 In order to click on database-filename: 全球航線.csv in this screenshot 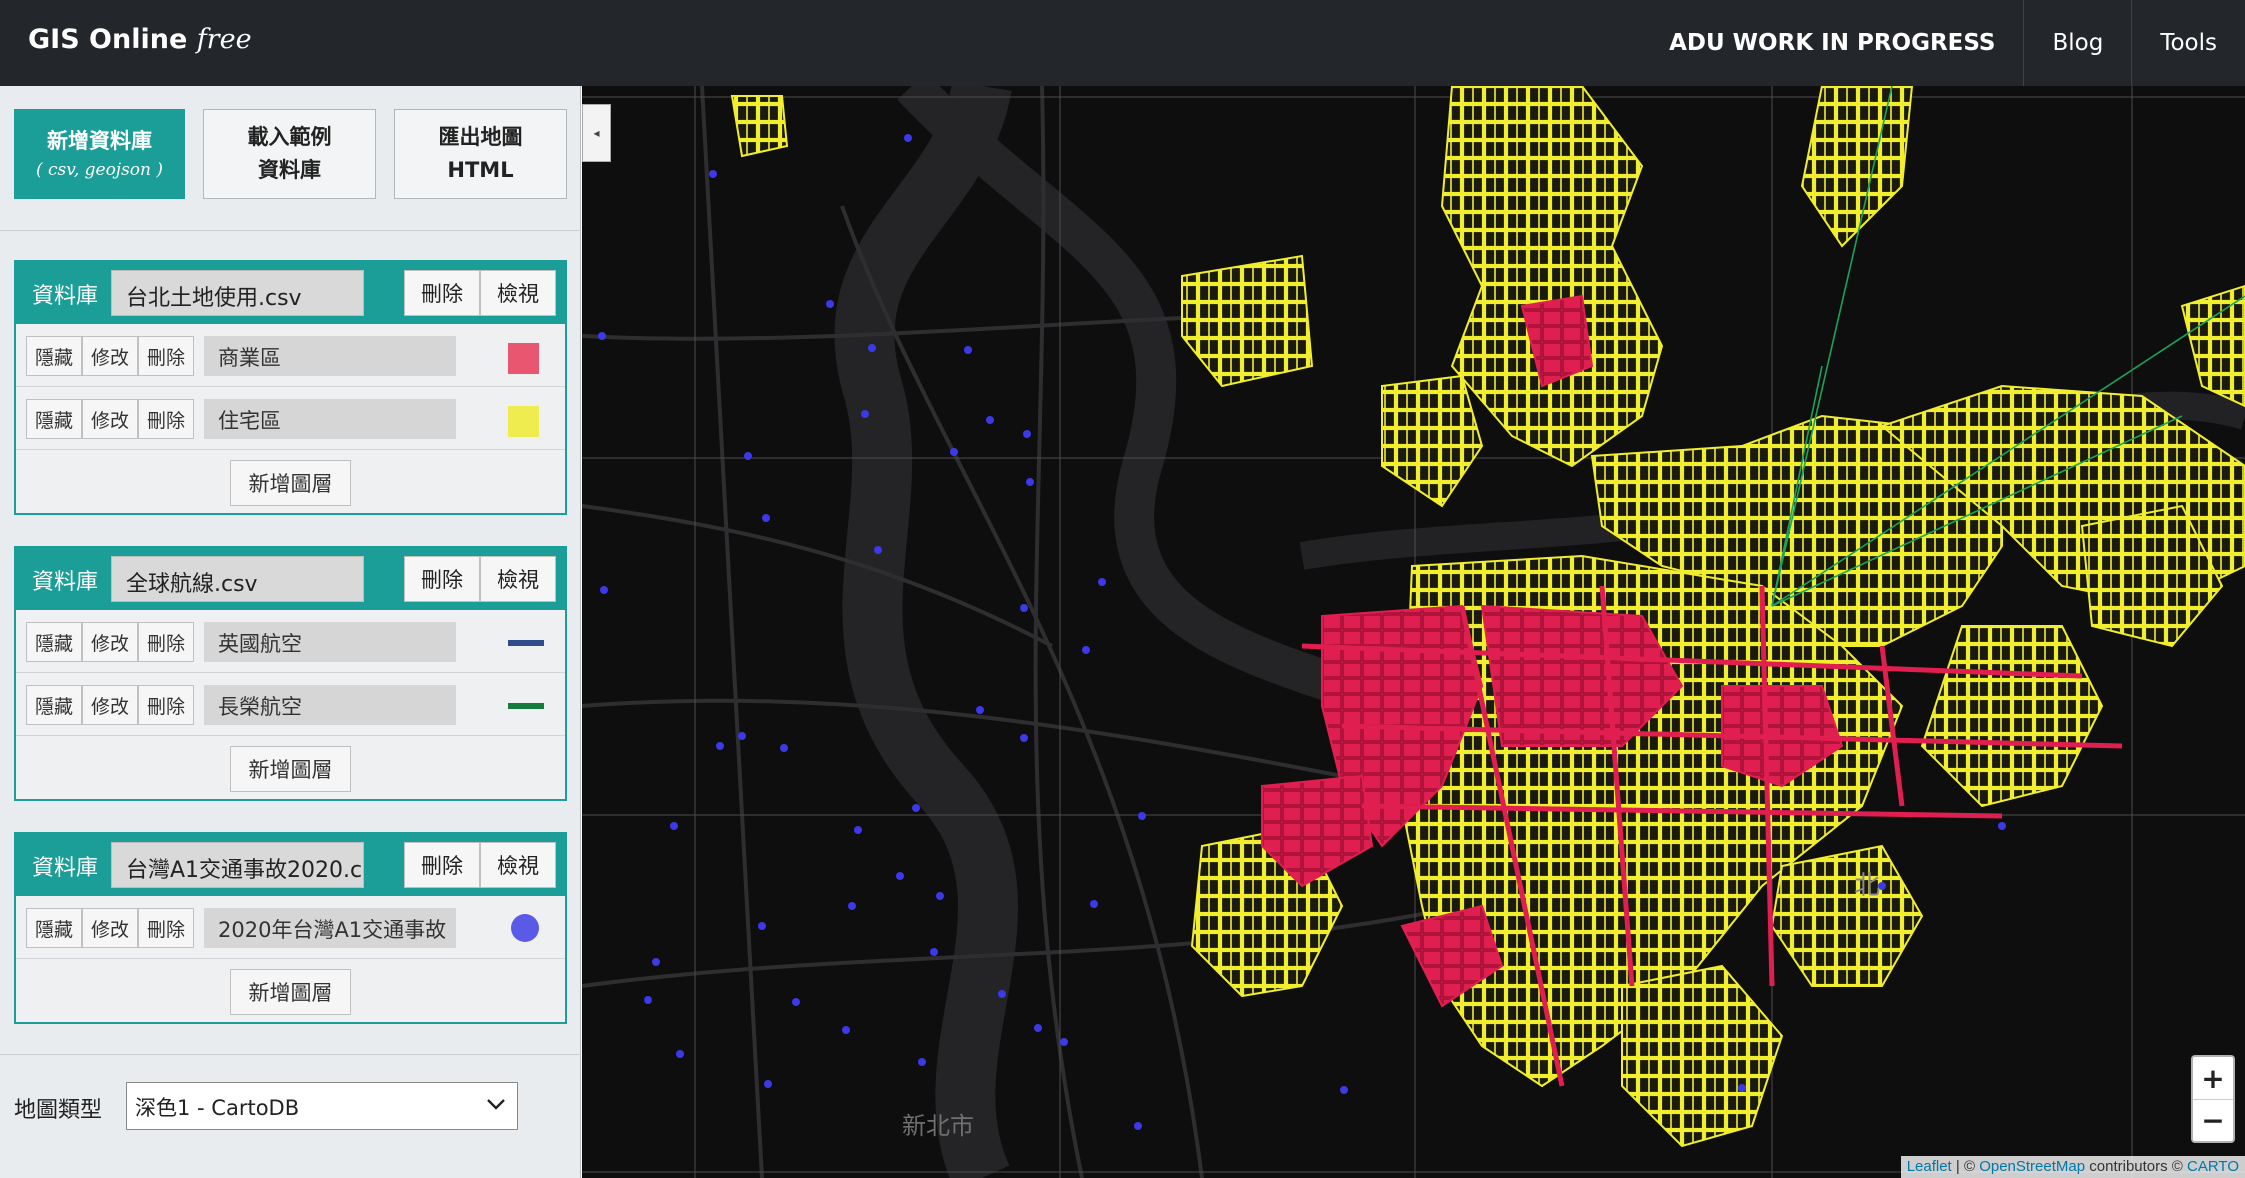, I will do `click(237, 579)`.